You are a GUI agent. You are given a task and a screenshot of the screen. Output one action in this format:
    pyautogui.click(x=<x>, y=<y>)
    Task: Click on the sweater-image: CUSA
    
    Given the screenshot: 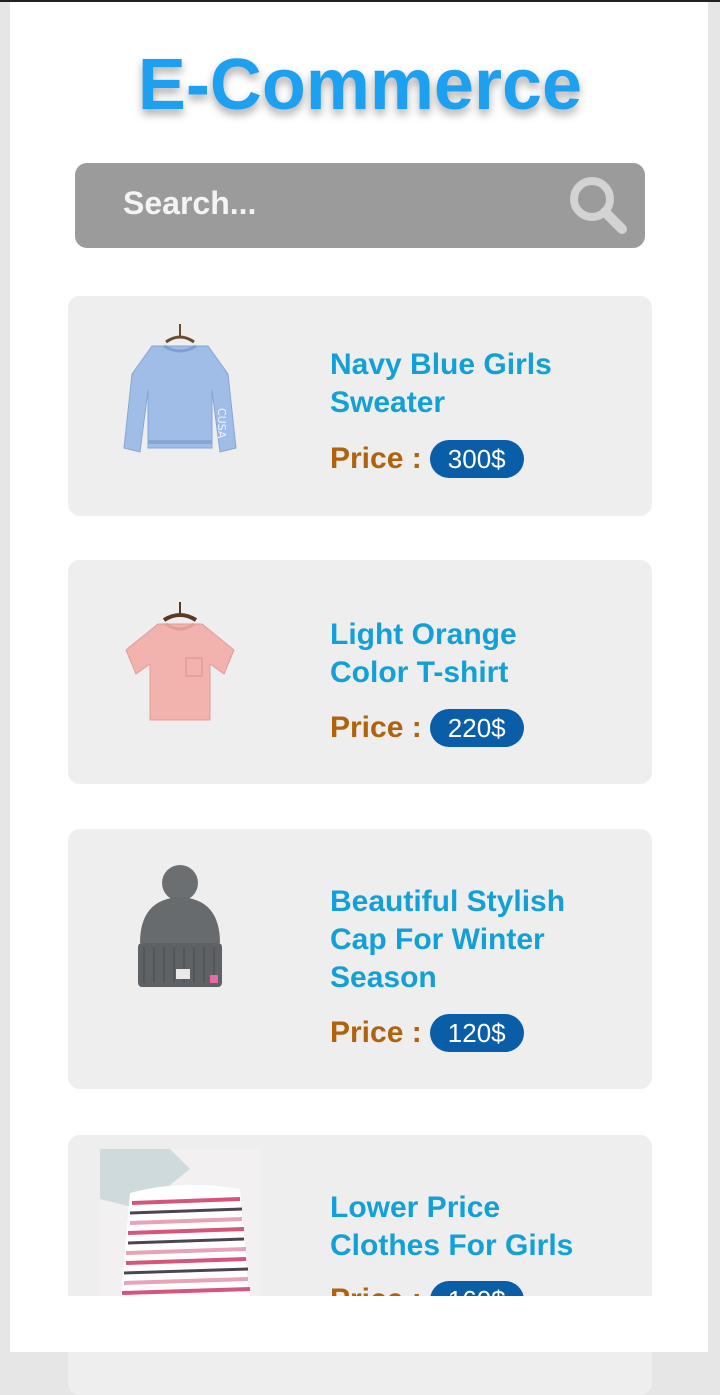 What is the action you would take?
    pyautogui.click(x=180, y=388)
    